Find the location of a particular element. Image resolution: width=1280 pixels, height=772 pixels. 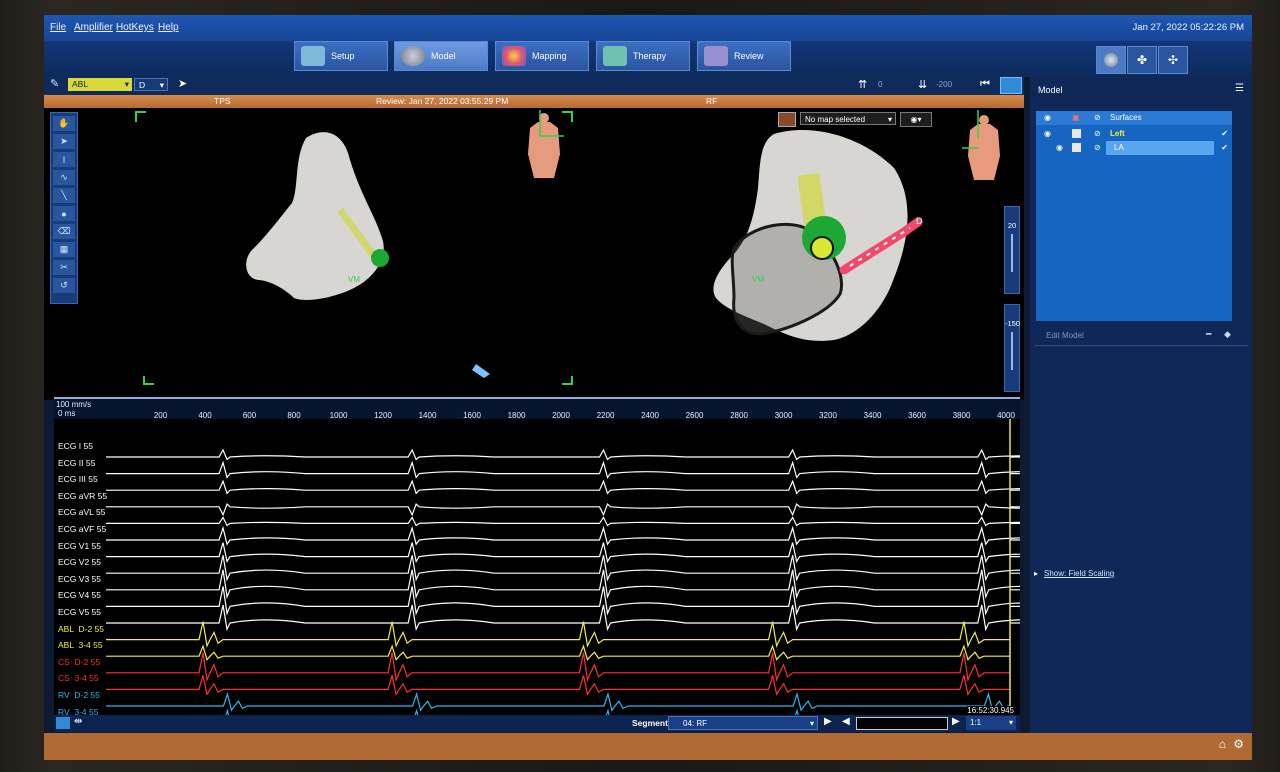

workflow-bar: Setup Model Mapping Therapy Review ✤ ✣ is located at coordinates (648, 59).